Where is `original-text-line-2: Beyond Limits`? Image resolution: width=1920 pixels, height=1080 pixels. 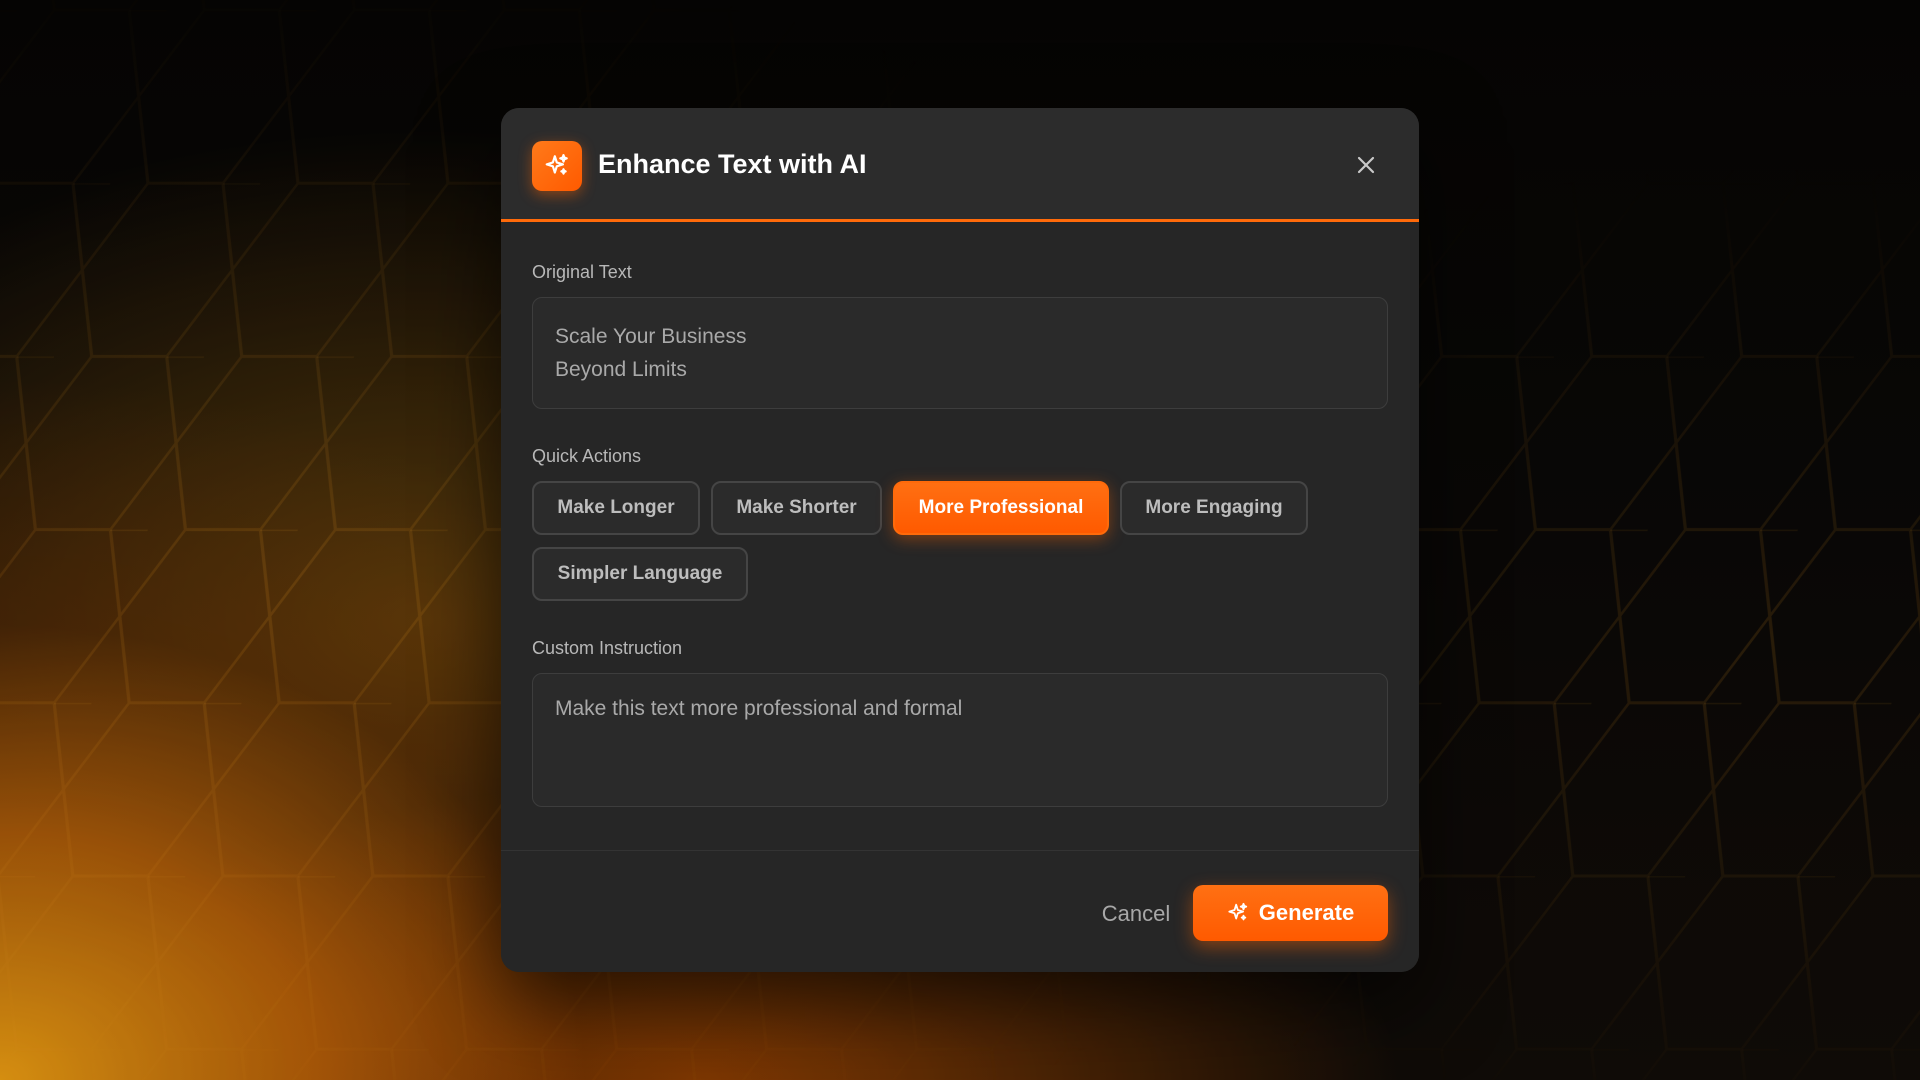 original-text-line-2: Beyond Limits is located at coordinates (621, 369).